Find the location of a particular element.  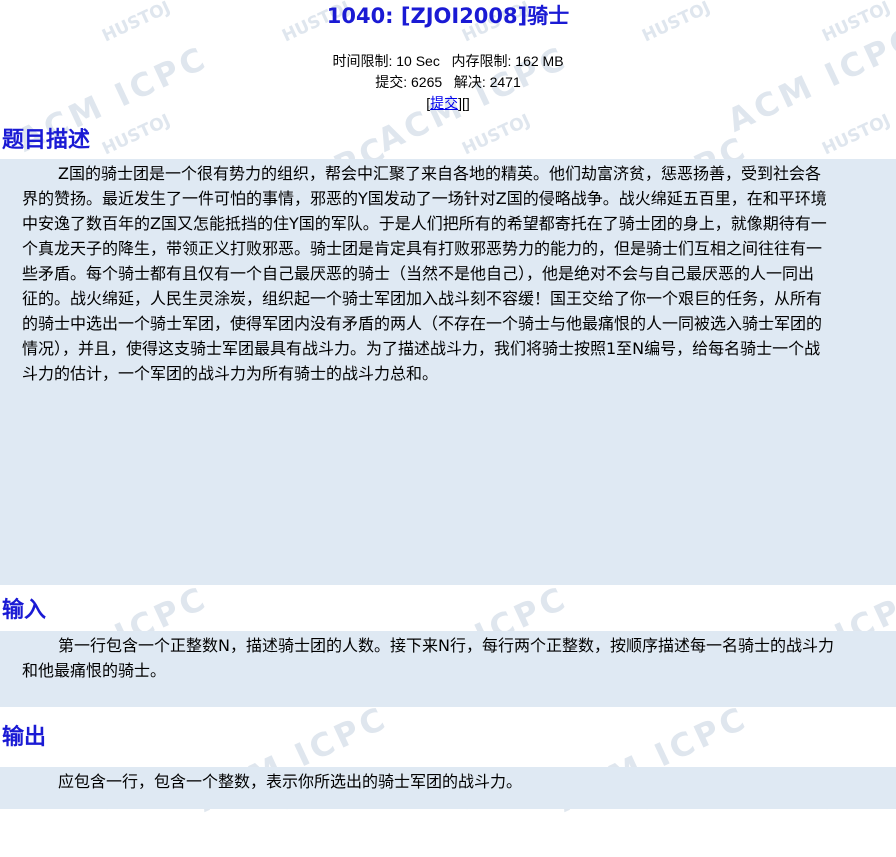

text-line: 应包含一行，包含一个整数，表示你所选出的骑士军团的战斗力。 is located at coordinates (290, 781).